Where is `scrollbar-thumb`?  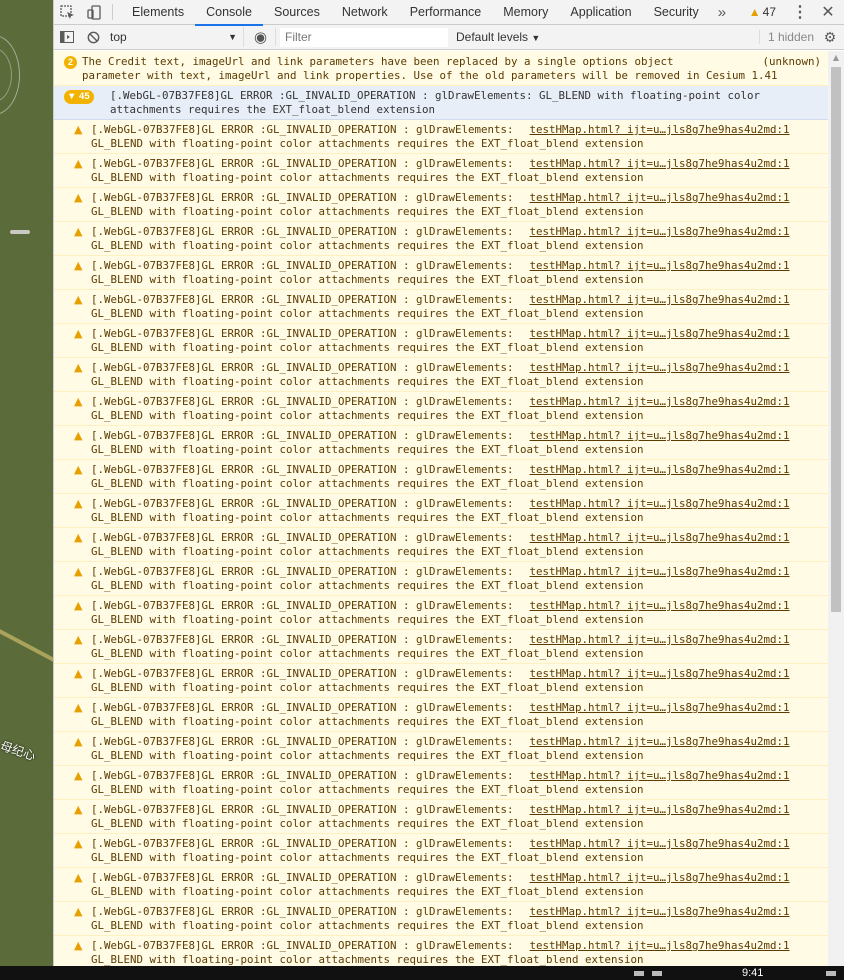
scrollbar-thumb is located at coordinates (836, 339).